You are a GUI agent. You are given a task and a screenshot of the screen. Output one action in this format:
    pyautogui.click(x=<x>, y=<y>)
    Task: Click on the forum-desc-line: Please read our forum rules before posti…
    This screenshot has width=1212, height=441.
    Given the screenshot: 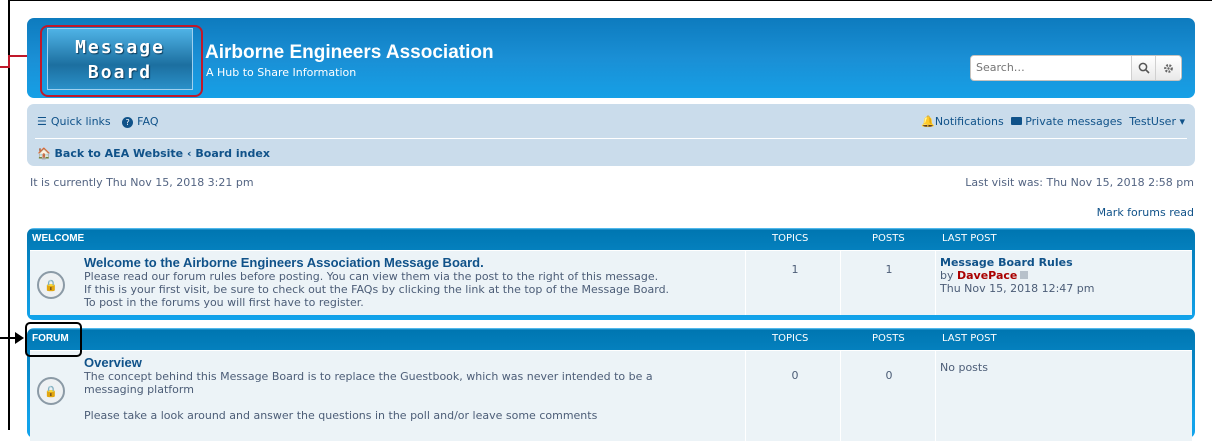 What is the action you would take?
    pyautogui.click(x=371, y=276)
    